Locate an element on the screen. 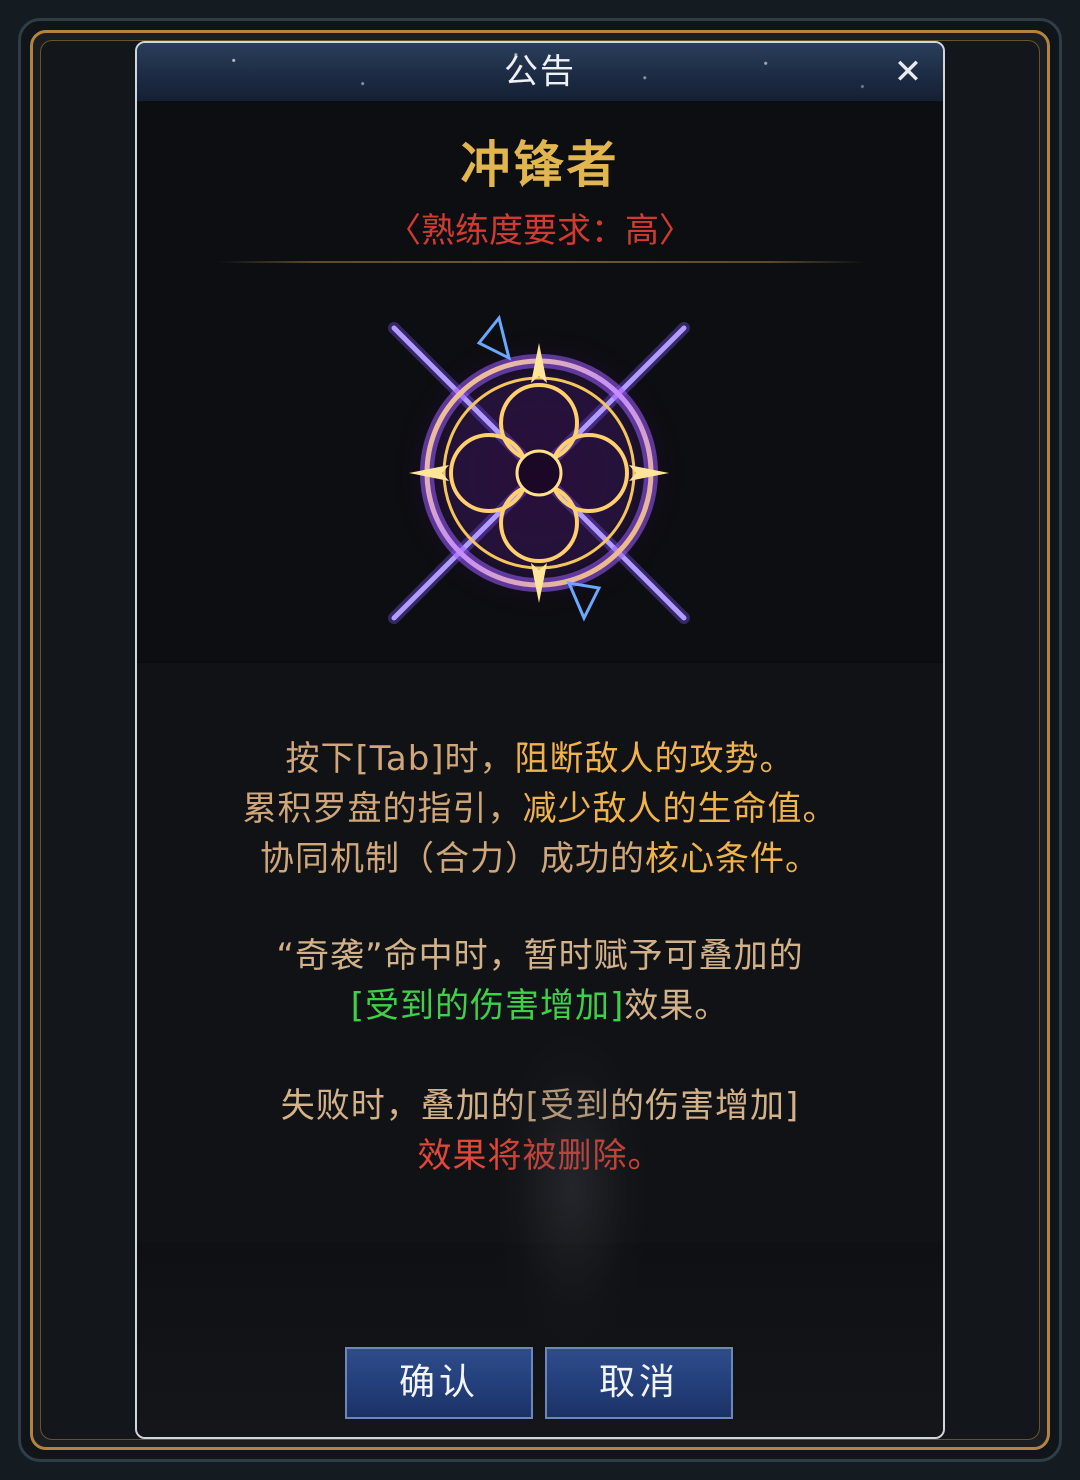 The width and height of the screenshot is (1080, 1480). description-line: 累积罗盘的指引，减少敌人的生命值。 is located at coordinates (540, 805).